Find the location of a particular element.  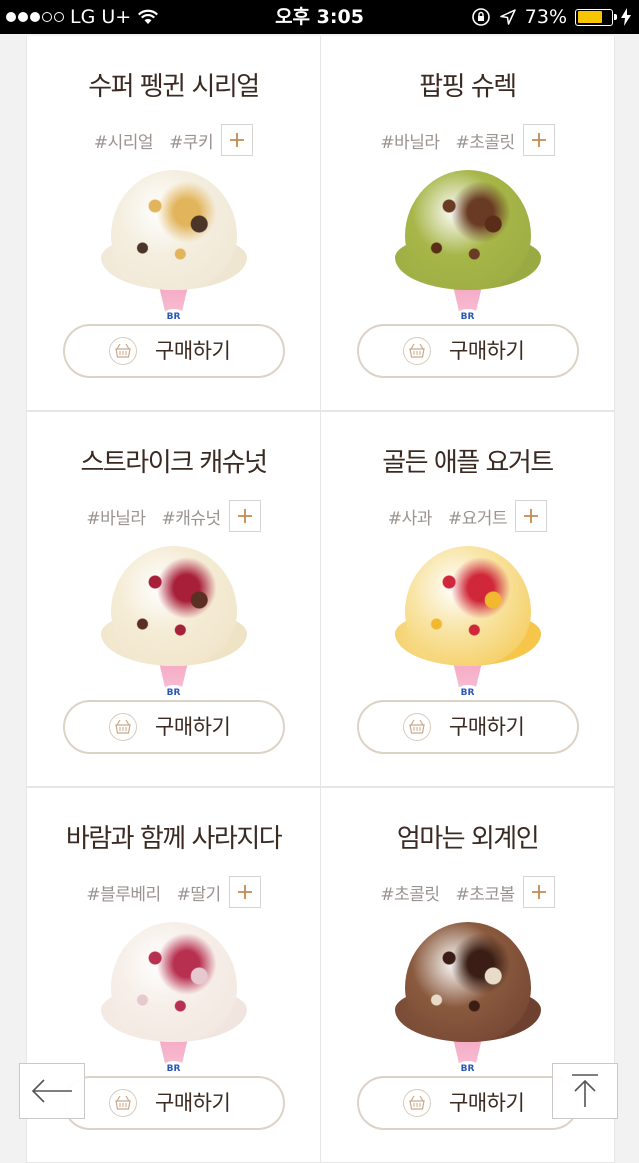

tag-row: #바닐라 #초콜릿 is located at coordinates (467, 140).